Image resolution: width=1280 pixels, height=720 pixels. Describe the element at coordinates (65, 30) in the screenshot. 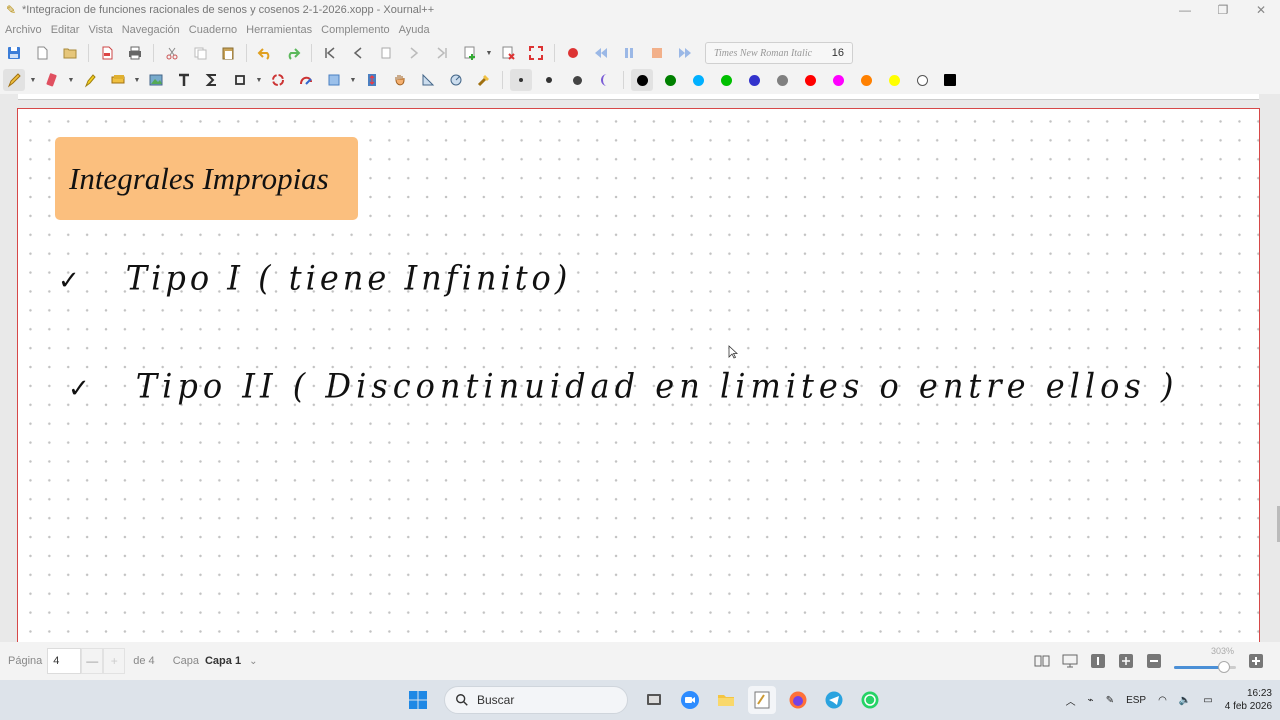

I see `menu-editar: Editar` at that location.